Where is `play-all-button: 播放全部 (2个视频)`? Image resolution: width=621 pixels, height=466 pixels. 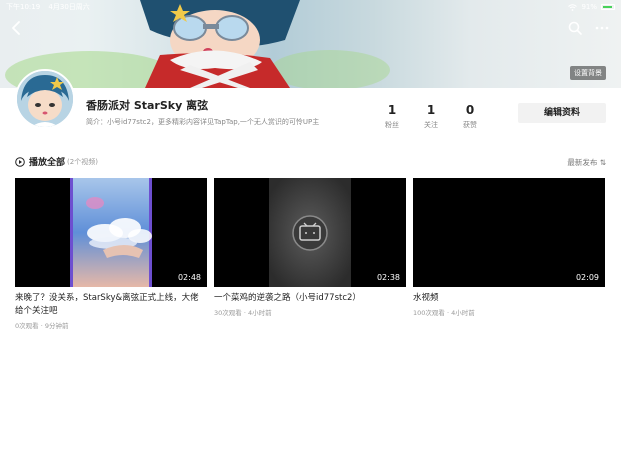
play-all-button: 播放全部 (2个视频) is located at coordinates (56, 161).